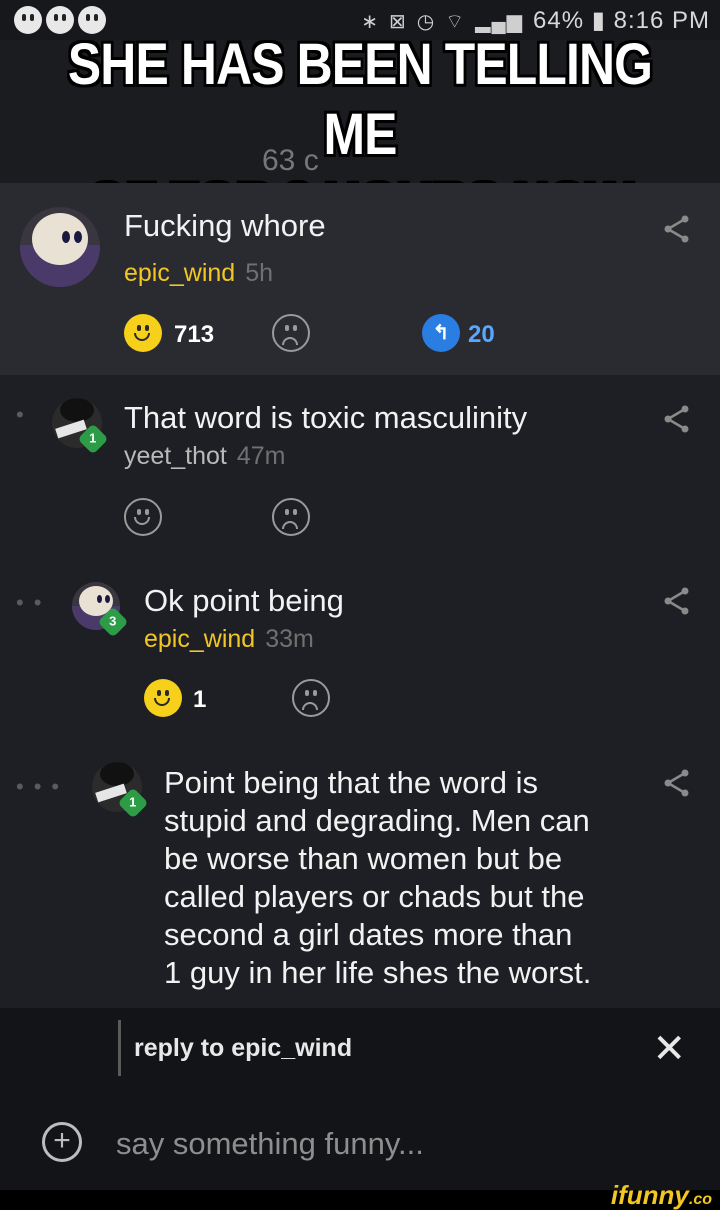 This screenshot has width=720, height=1210. I want to click on thread-depth-indicator: ••, so click(34, 602).